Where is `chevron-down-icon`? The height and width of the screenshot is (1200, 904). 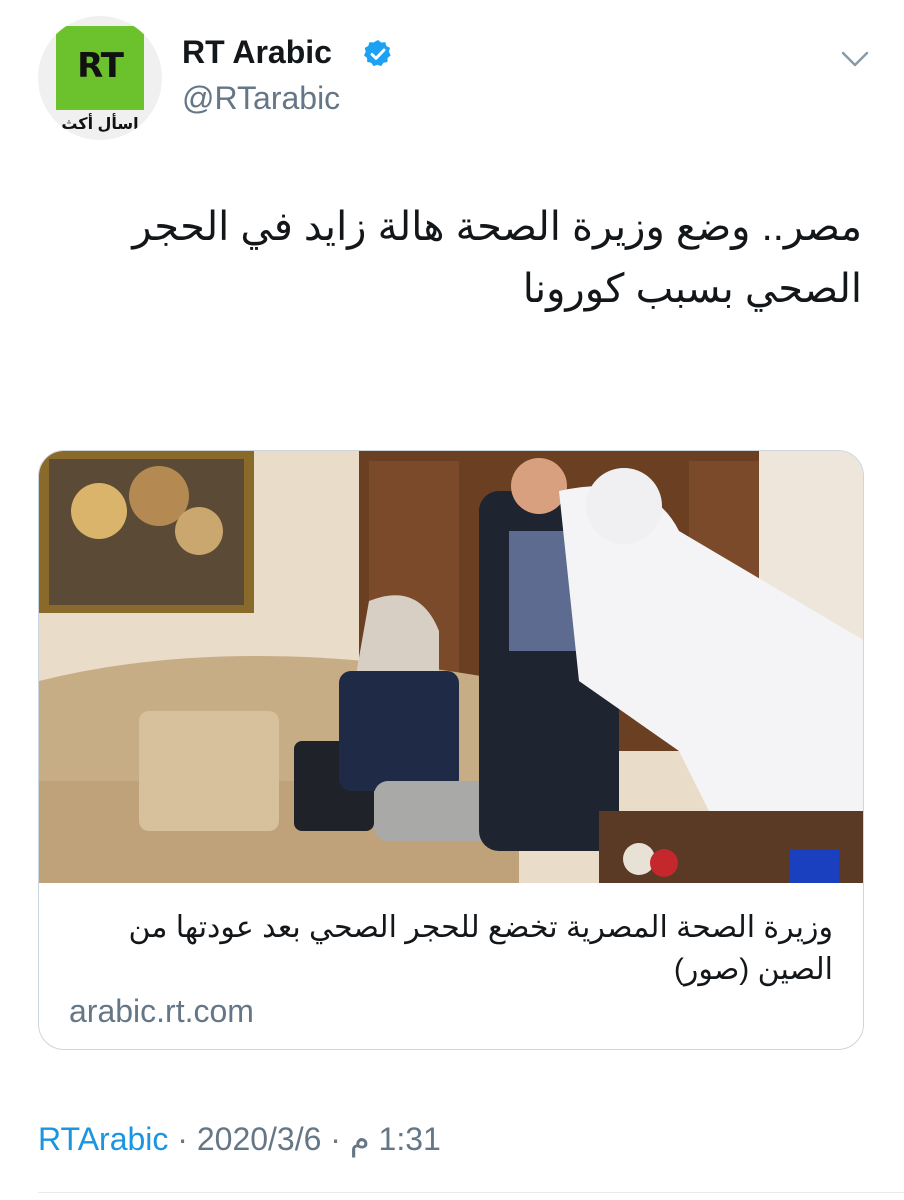
chevron-down-icon is located at coordinates (855, 59).